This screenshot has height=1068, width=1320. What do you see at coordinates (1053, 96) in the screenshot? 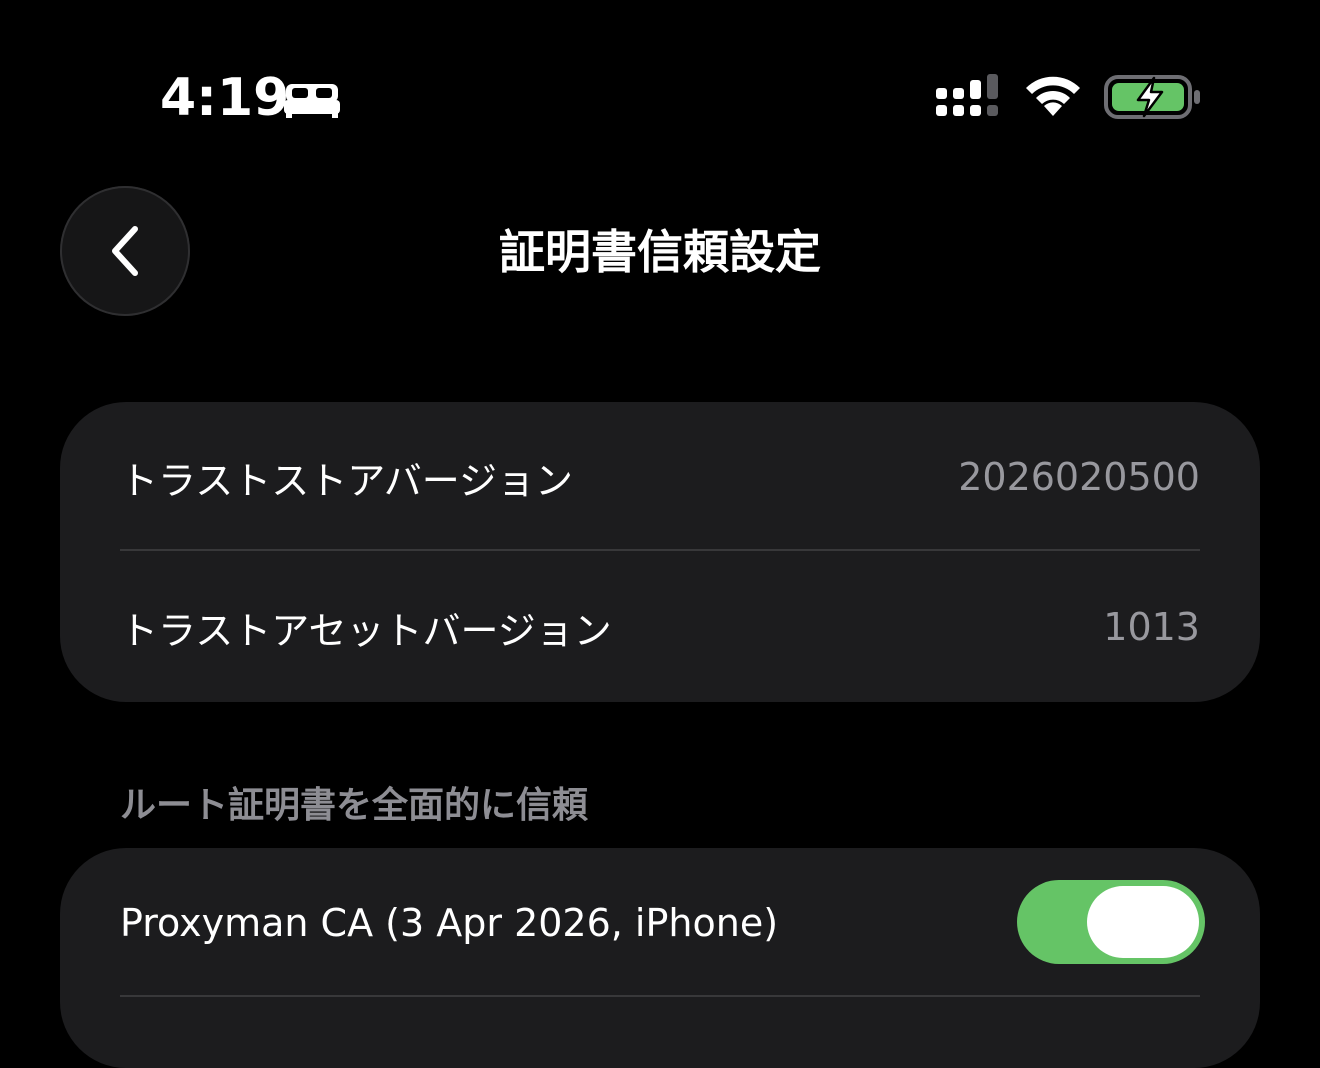
I see `wifi-icon` at bounding box center [1053, 96].